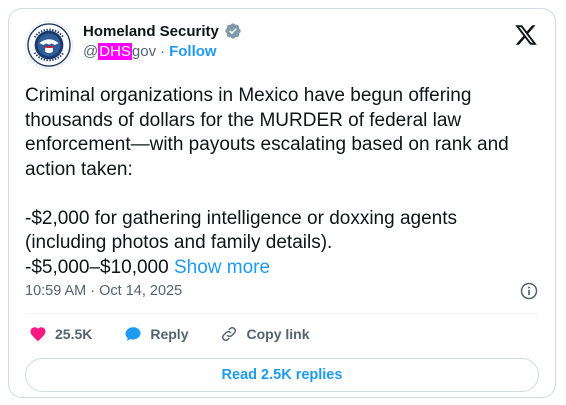  I want to click on read-replies-button: Read 2.5K replies, so click(282, 375).